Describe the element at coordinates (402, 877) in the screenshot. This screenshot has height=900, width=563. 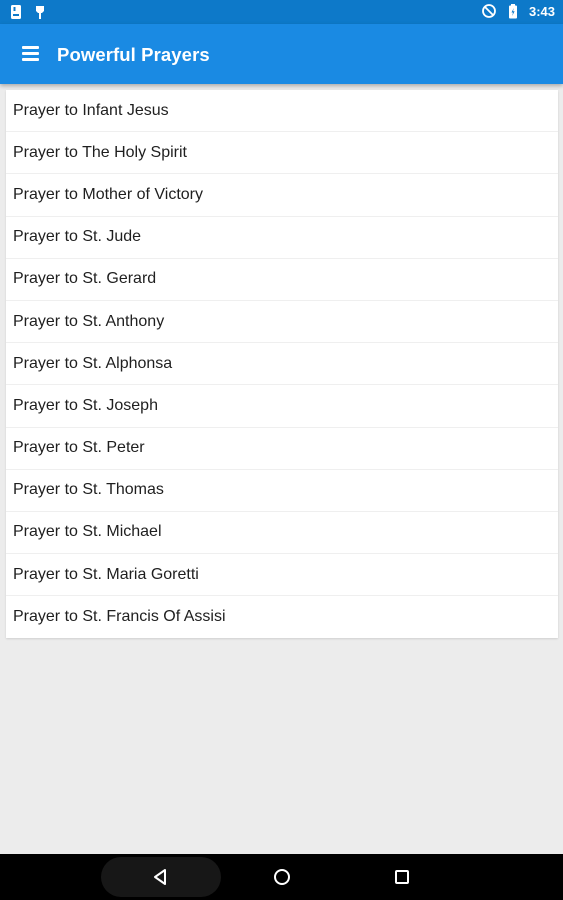
I see `recents-icon` at that location.